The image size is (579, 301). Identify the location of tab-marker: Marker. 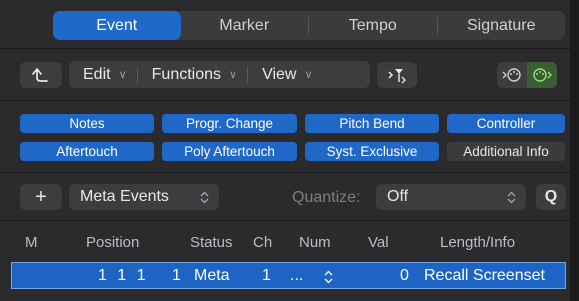
(245, 25).